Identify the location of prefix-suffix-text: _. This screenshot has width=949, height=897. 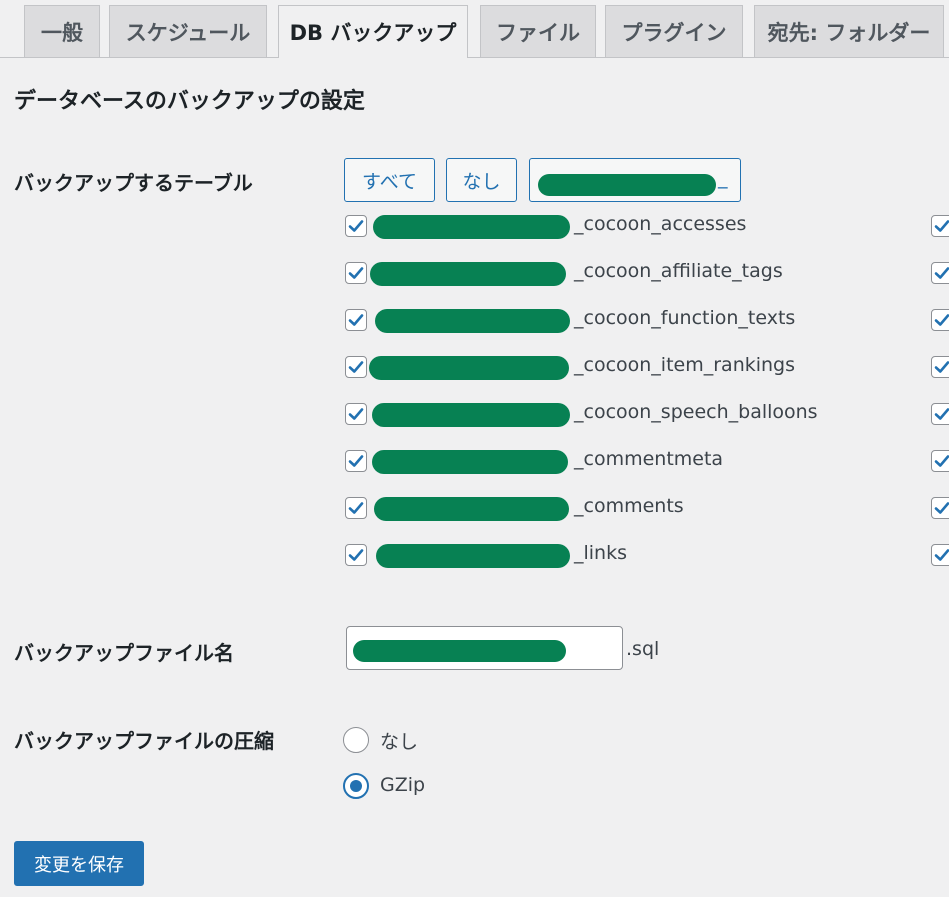
(723, 178).